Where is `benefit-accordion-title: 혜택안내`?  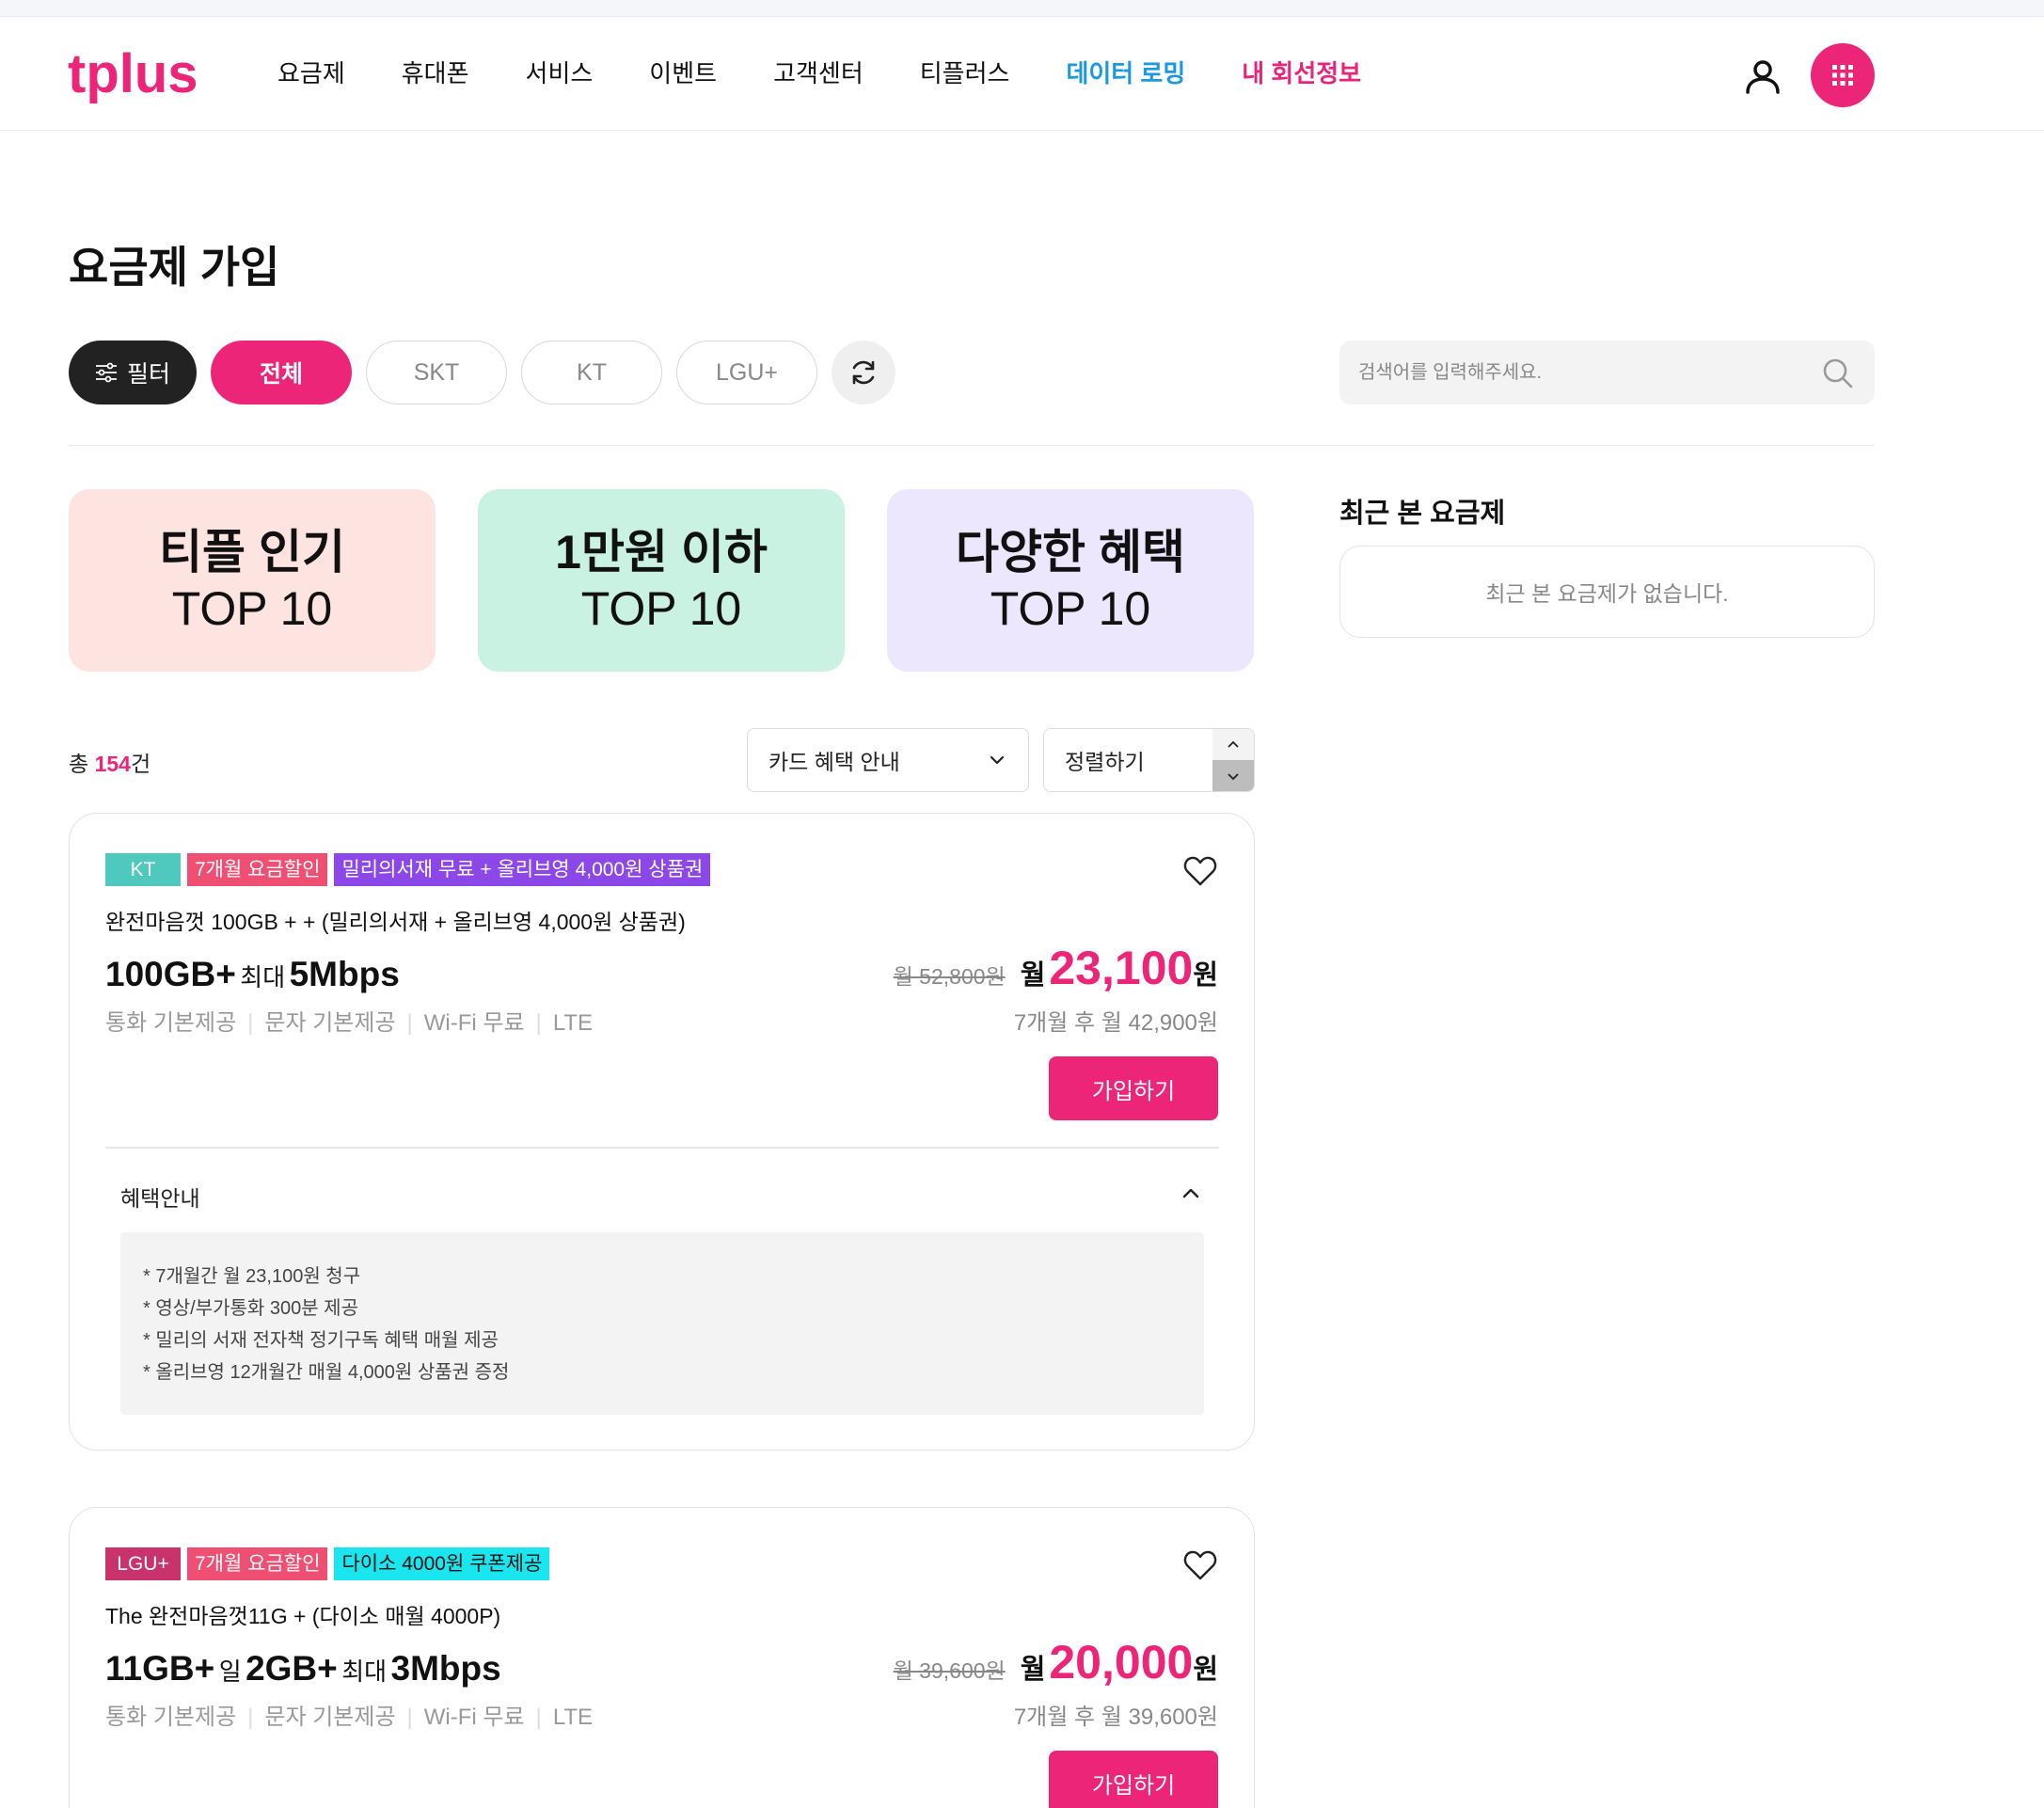
benefit-accordion-title: 혜택안내 is located at coordinates (160, 1197).